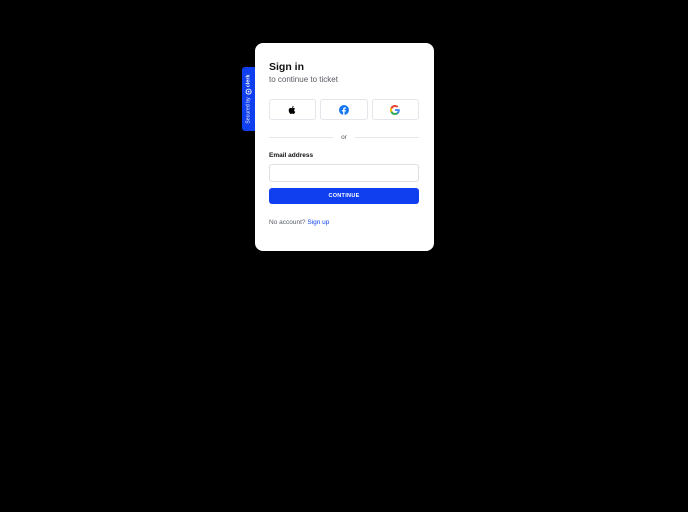 The height and width of the screenshot is (512, 688). I want to click on apple-sign-in-button, so click(293, 109).